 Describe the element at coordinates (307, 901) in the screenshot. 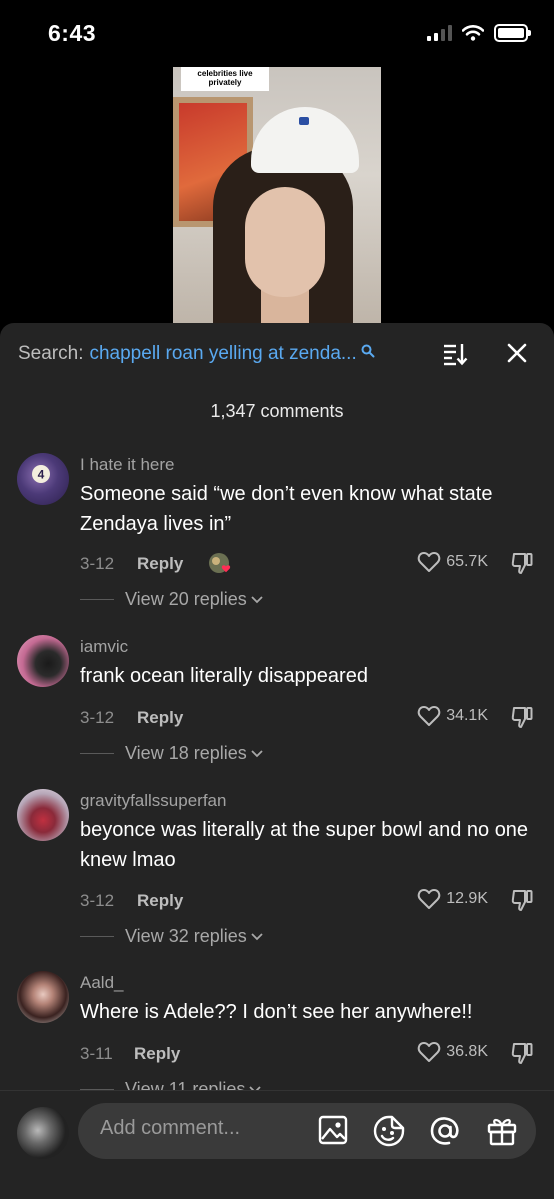

I see `comment-meta: 3-12 Reply 12.9K` at that location.